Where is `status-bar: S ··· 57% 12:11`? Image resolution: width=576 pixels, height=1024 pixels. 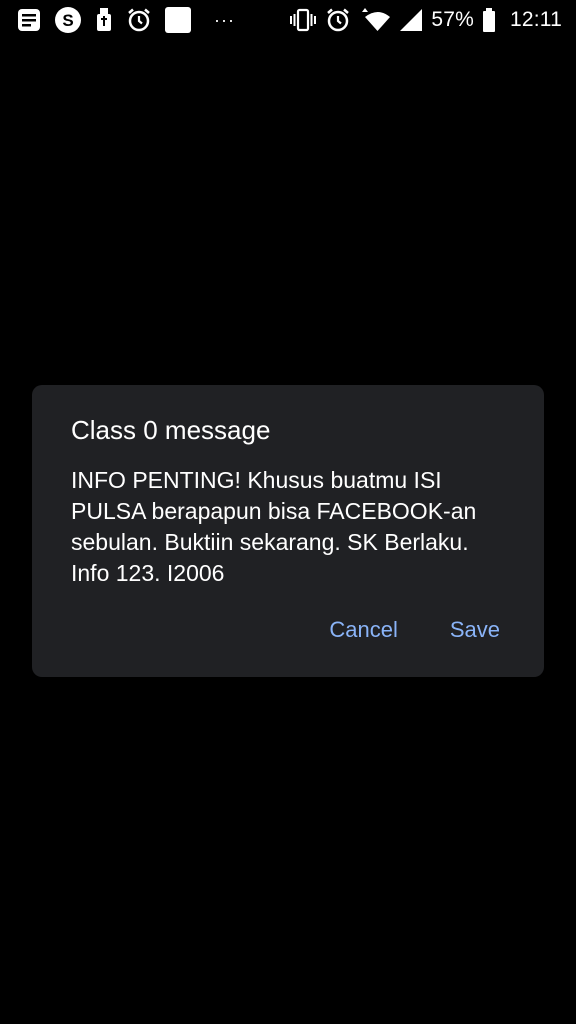
status-bar: S ··· 57% 12:11 is located at coordinates (288, 20).